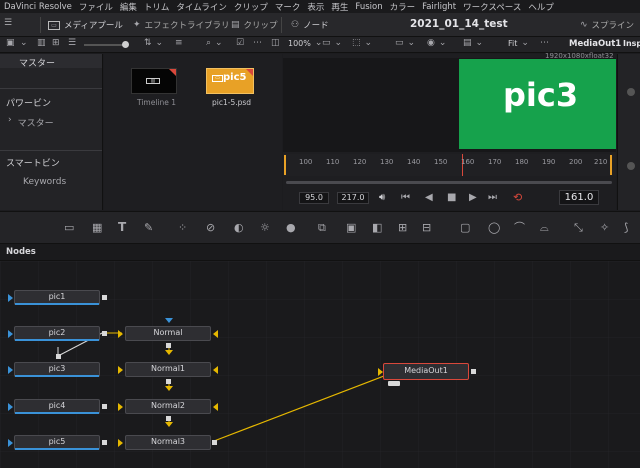  What do you see at coordinates (275, 43) in the screenshot?
I see `split-view-button: ◫` at bounding box center [275, 43].